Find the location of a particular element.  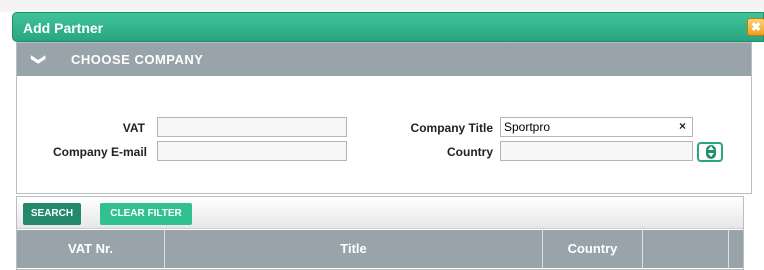

search-button: SEARCH is located at coordinates (52, 214).